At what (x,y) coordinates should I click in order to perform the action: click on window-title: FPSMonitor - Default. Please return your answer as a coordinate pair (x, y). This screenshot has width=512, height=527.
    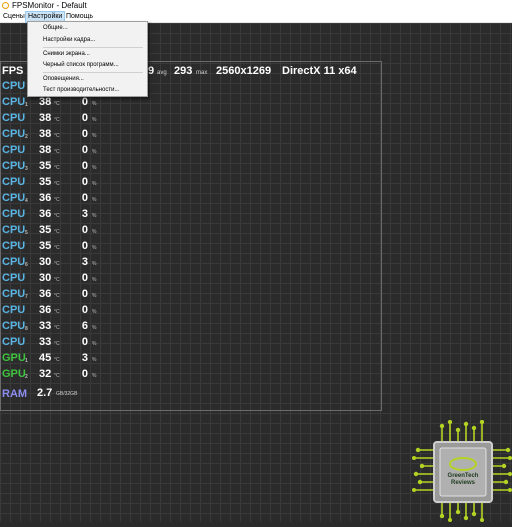
    Looking at the image, I should click on (49, 5).